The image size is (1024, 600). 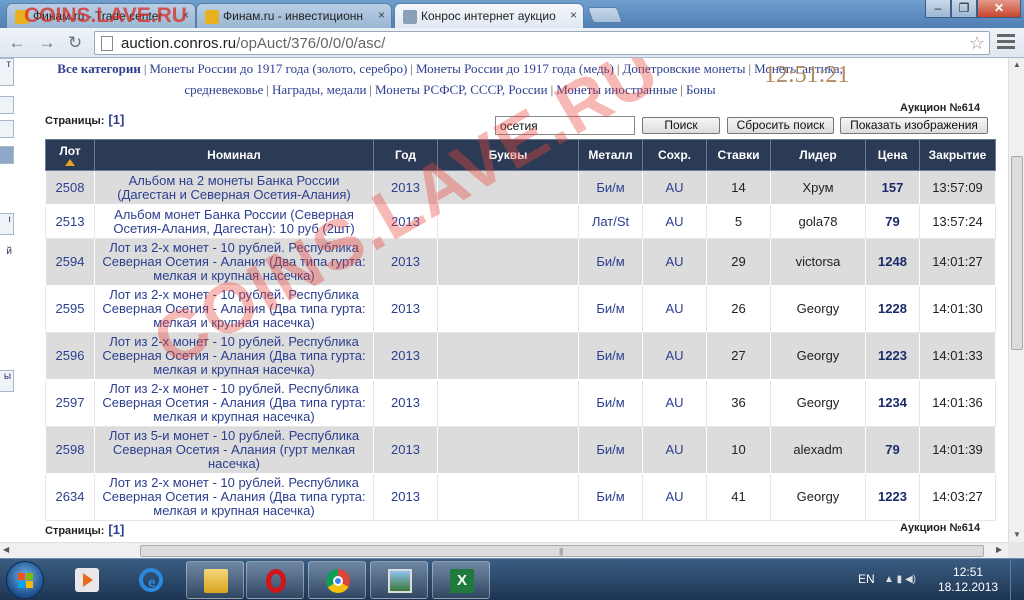 I want to click on cell-lot: 2595, so click(x=70, y=309).